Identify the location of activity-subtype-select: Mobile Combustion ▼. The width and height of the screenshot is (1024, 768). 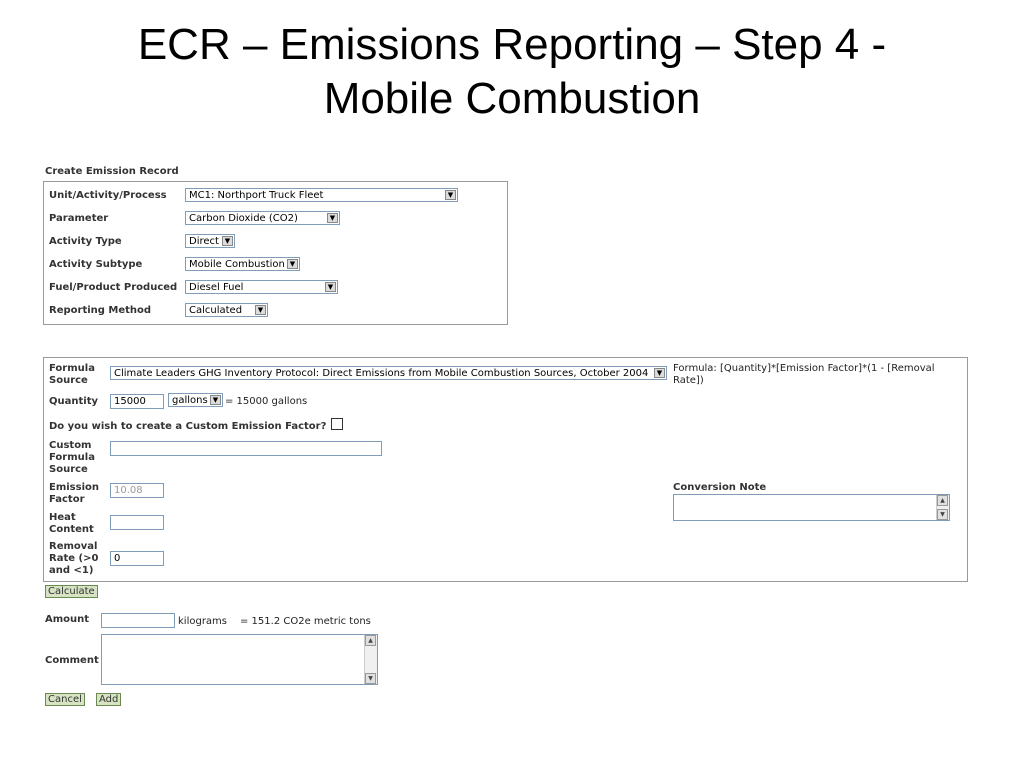
(242, 264).